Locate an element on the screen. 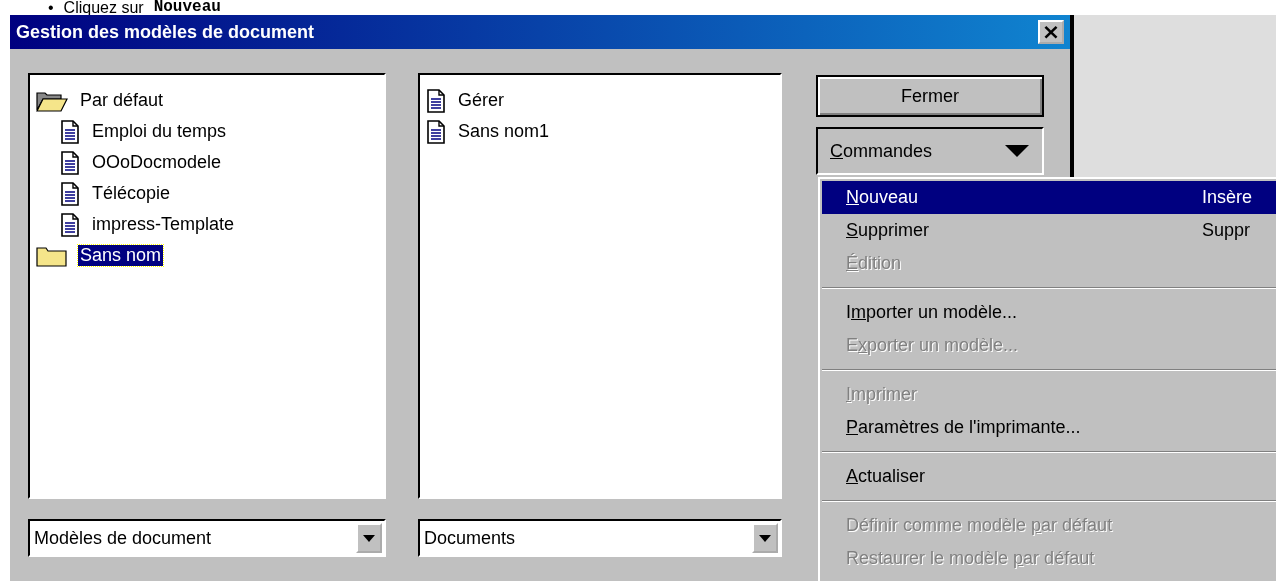  list-item: Sans nom1 is located at coordinates (504, 131).